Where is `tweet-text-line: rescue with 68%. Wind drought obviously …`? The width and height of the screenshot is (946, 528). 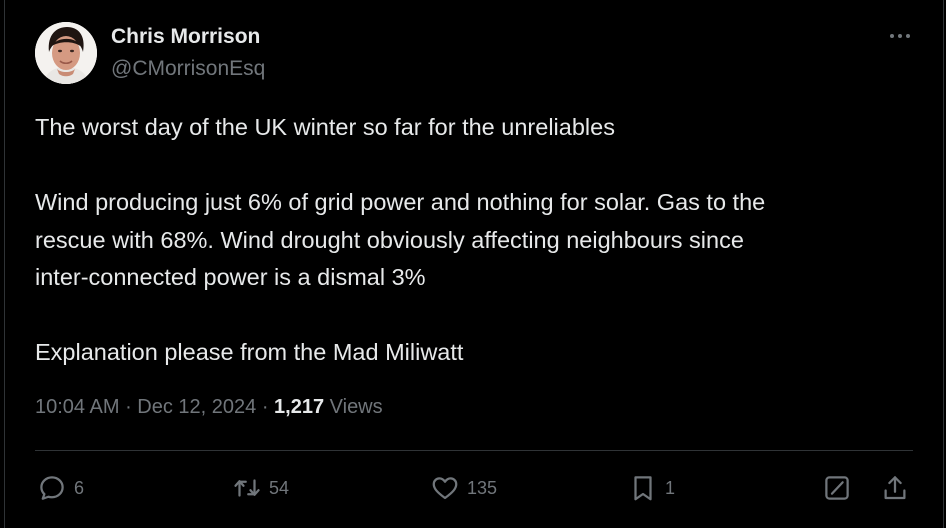 tweet-text-line: rescue with 68%. Wind drought obviously … is located at coordinates (389, 239).